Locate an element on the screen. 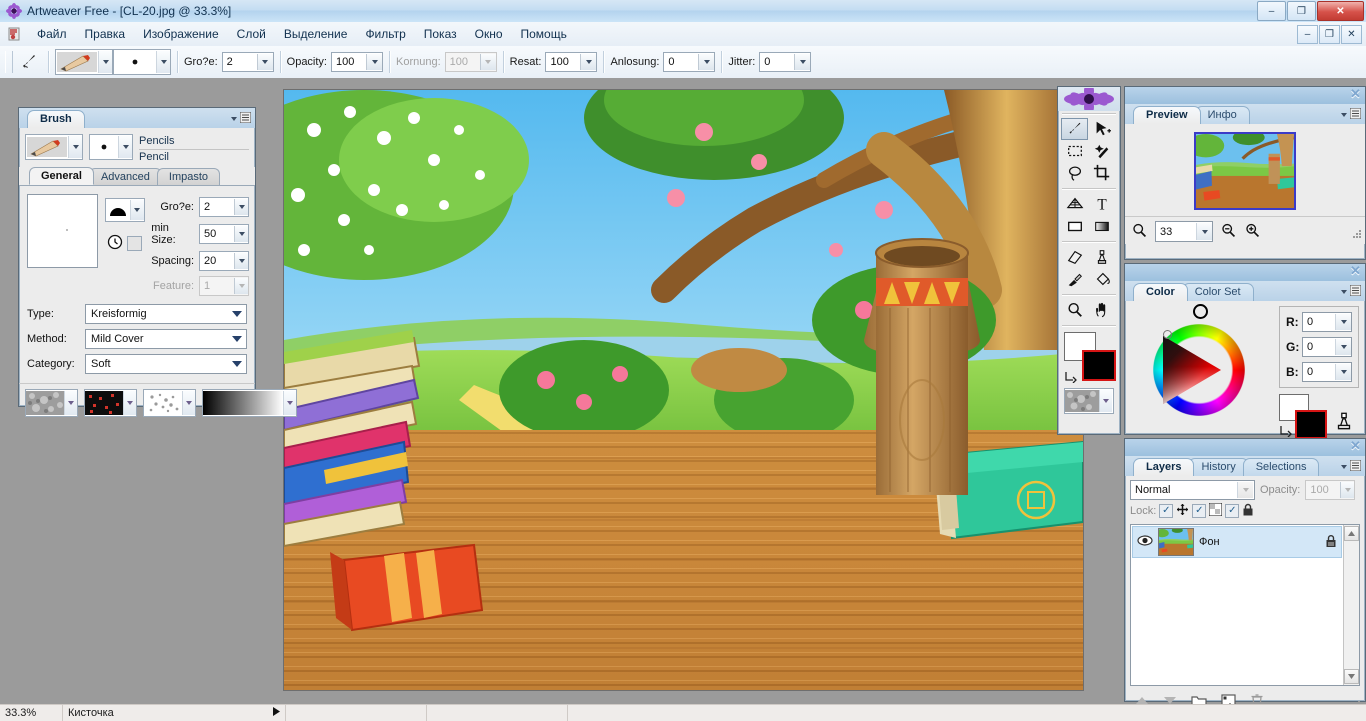 The height and width of the screenshot is (721, 1366). brush-minsize-dropdown-arrow is located at coordinates (241, 234).